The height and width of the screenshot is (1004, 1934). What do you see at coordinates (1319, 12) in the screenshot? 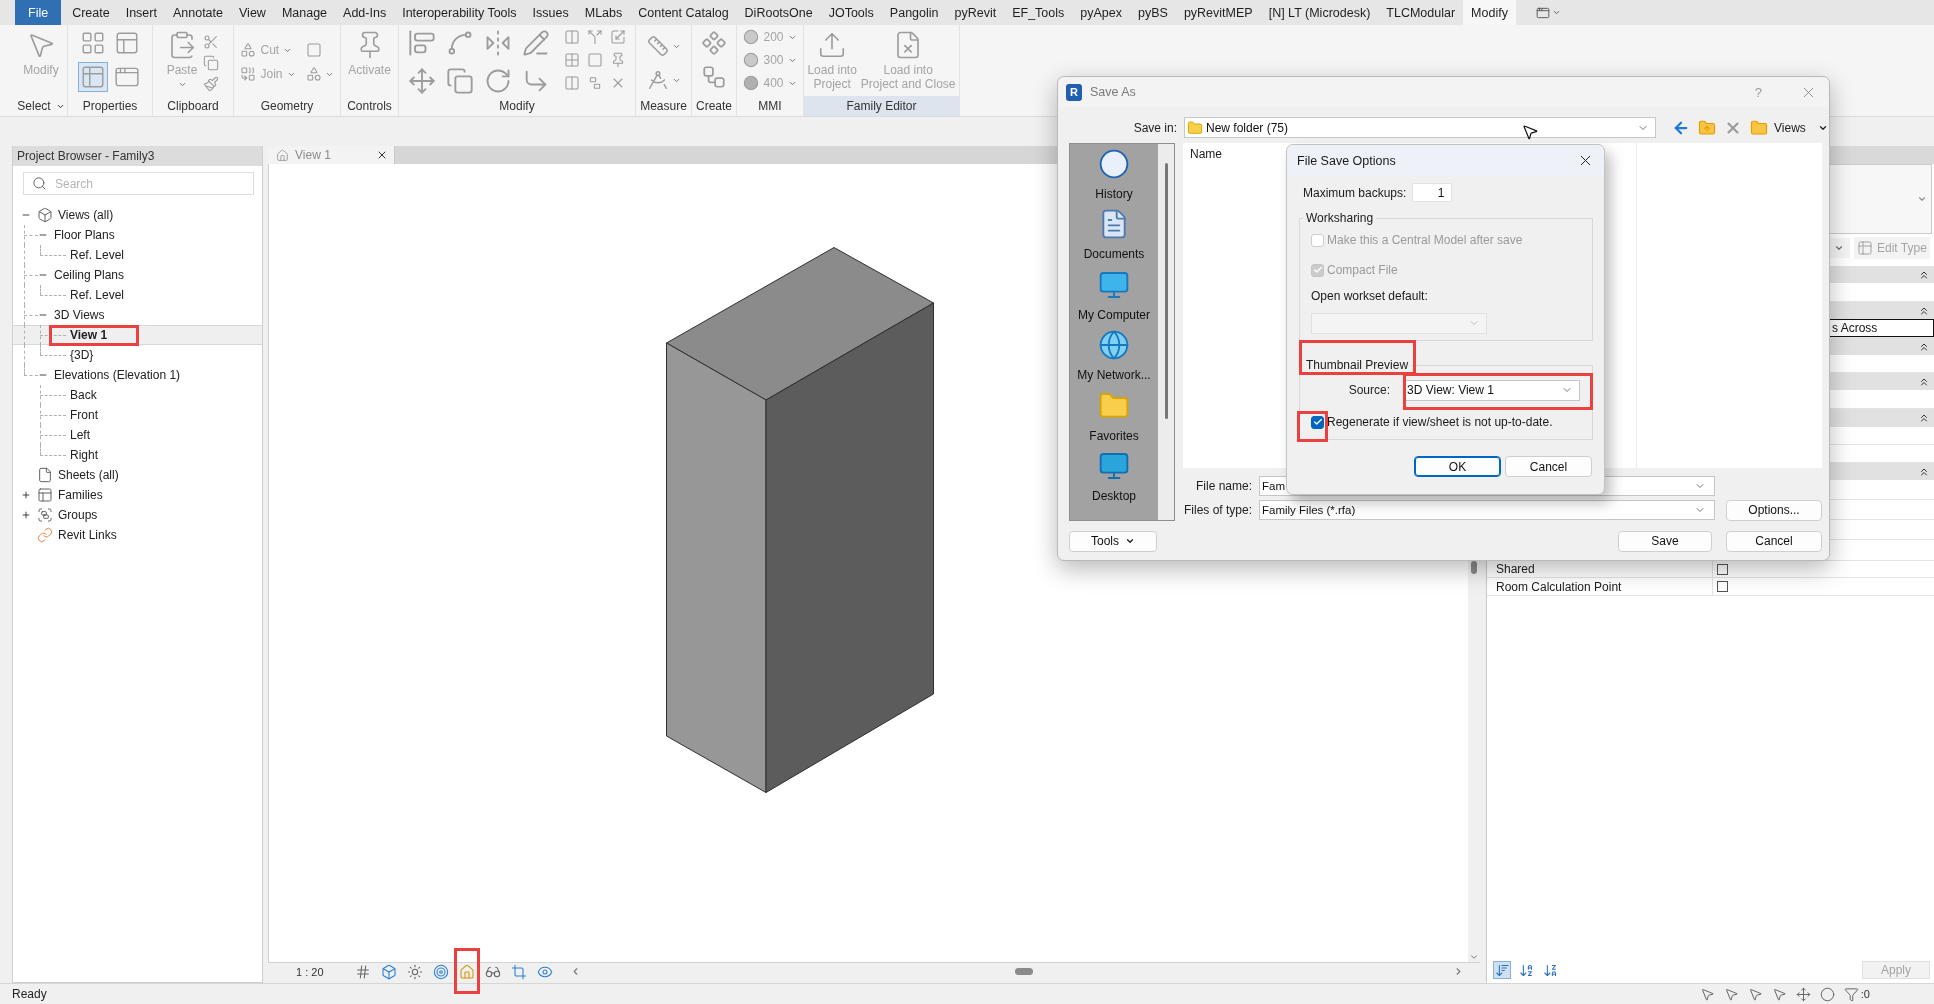
I see `ribbon-tab: [N] LT (Microdesk)` at bounding box center [1319, 12].